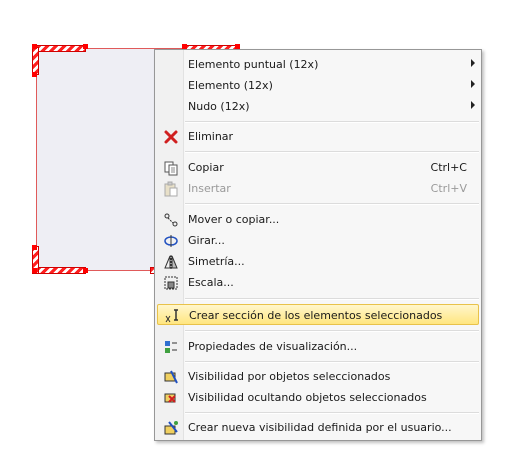  What do you see at coordinates (289, 376) in the screenshot?
I see `menu-item-label: Visibilidad por objetos seleccionados` at bounding box center [289, 376].